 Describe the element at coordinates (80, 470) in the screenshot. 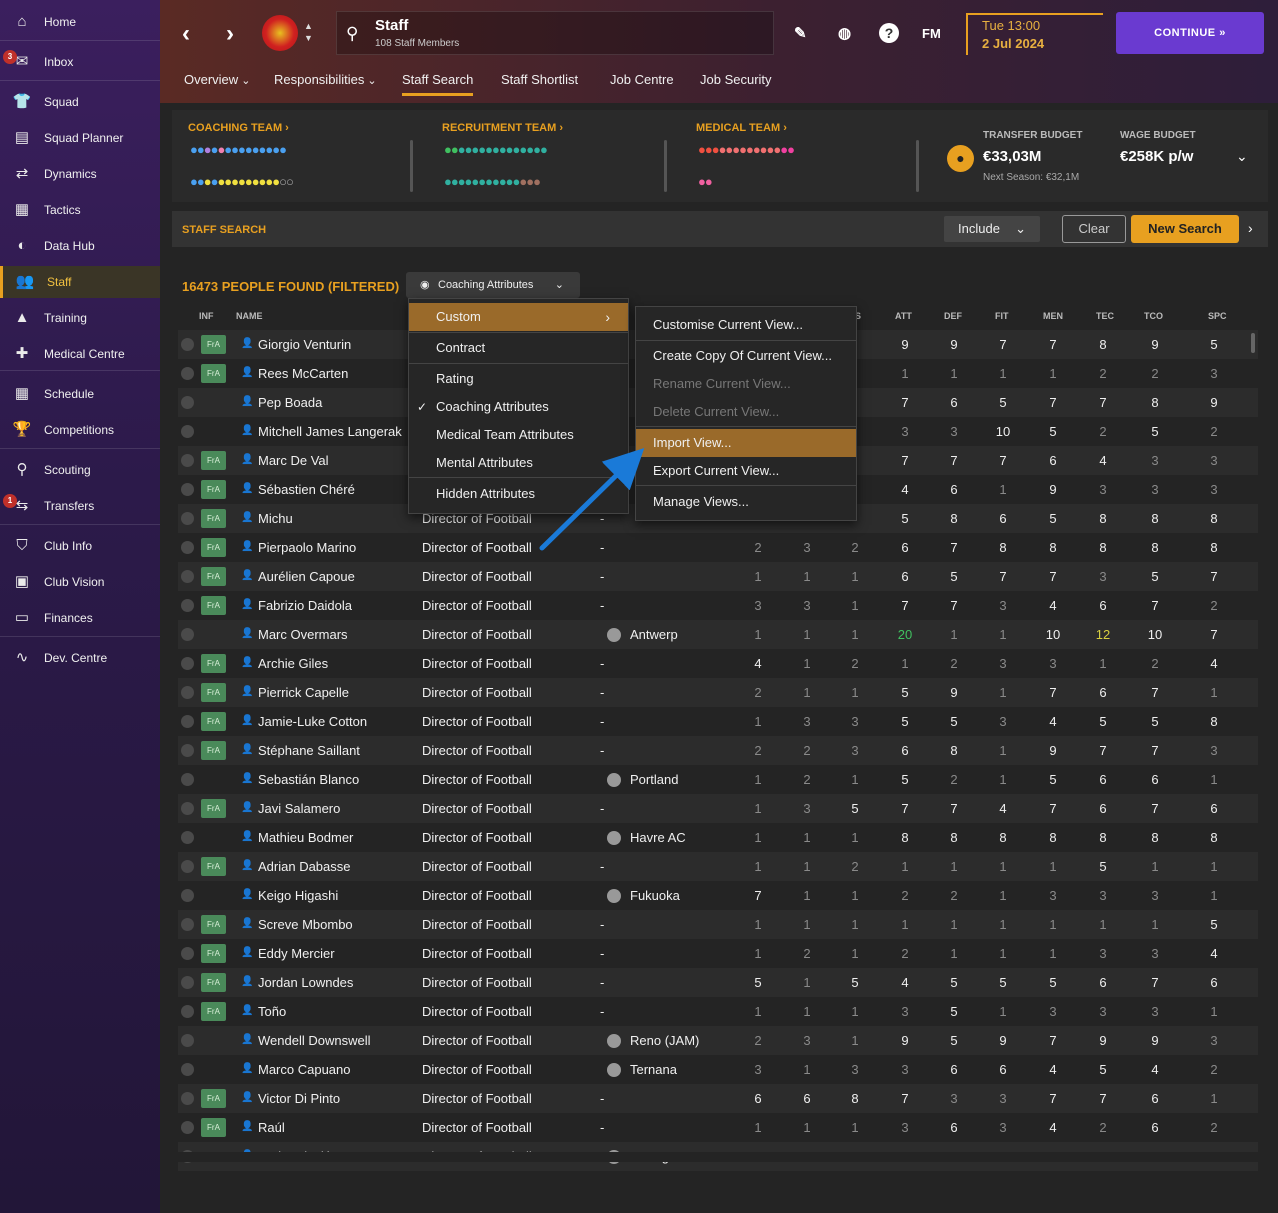

I see `sidebar-item-scouting: ⚲ Scouting` at that location.